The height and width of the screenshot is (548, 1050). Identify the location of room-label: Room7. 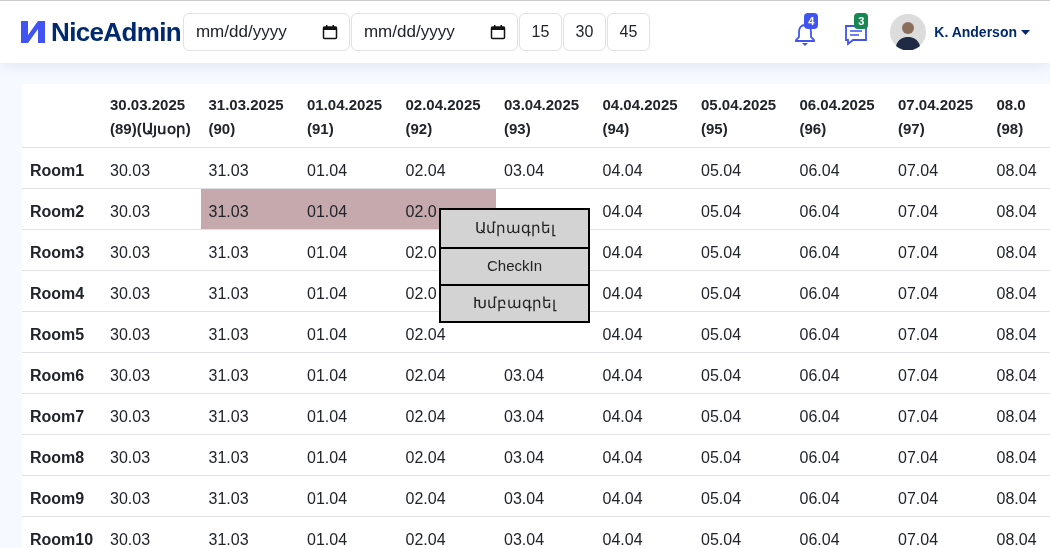
(57, 417).